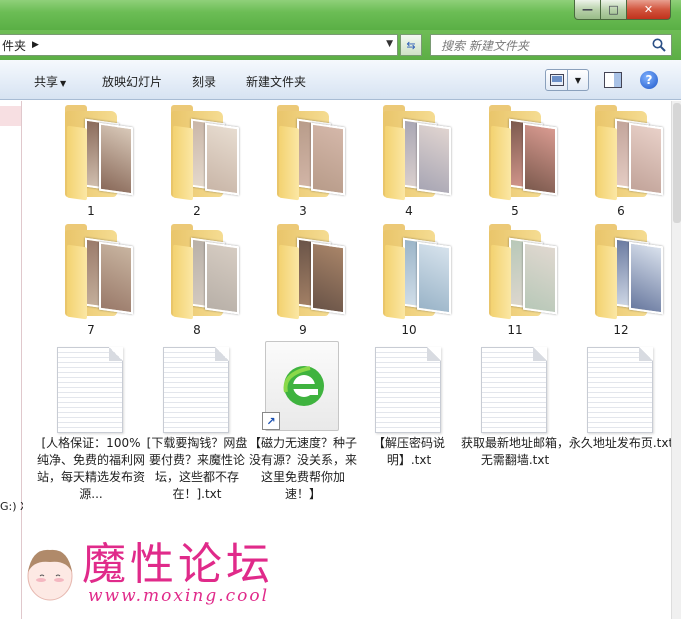  I want to click on navigation-selected-item, so click(10, 116).